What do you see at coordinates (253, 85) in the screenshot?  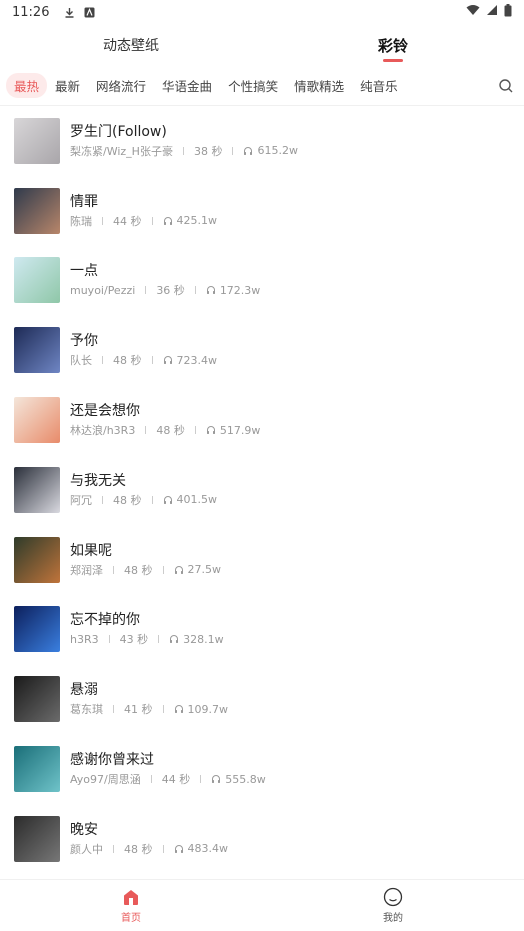 I see `category-funny: 个性搞笑` at bounding box center [253, 85].